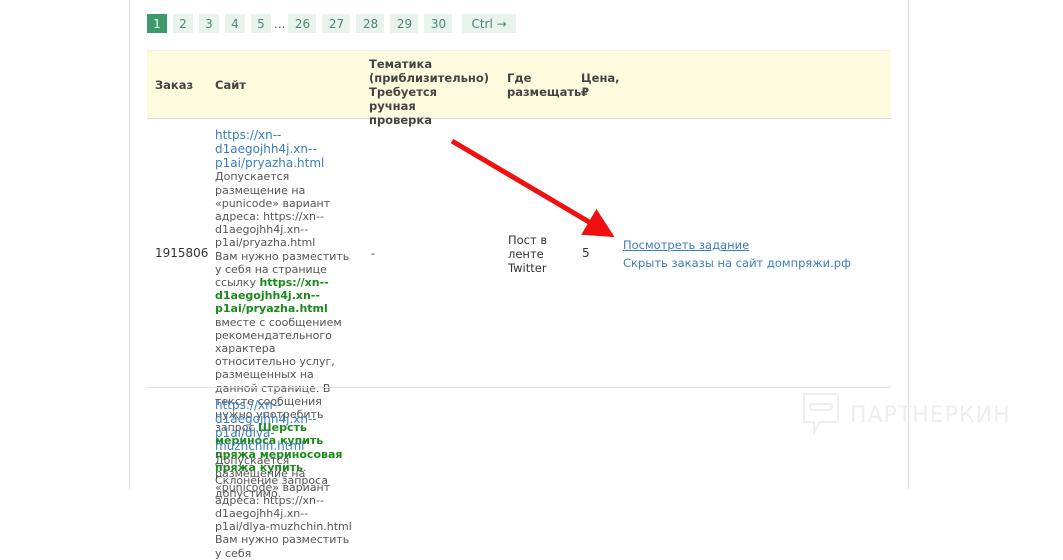 The width and height of the screenshot is (1063, 560). I want to click on watermark-text: ПАРТНЕРКИН, so click(930, 415).